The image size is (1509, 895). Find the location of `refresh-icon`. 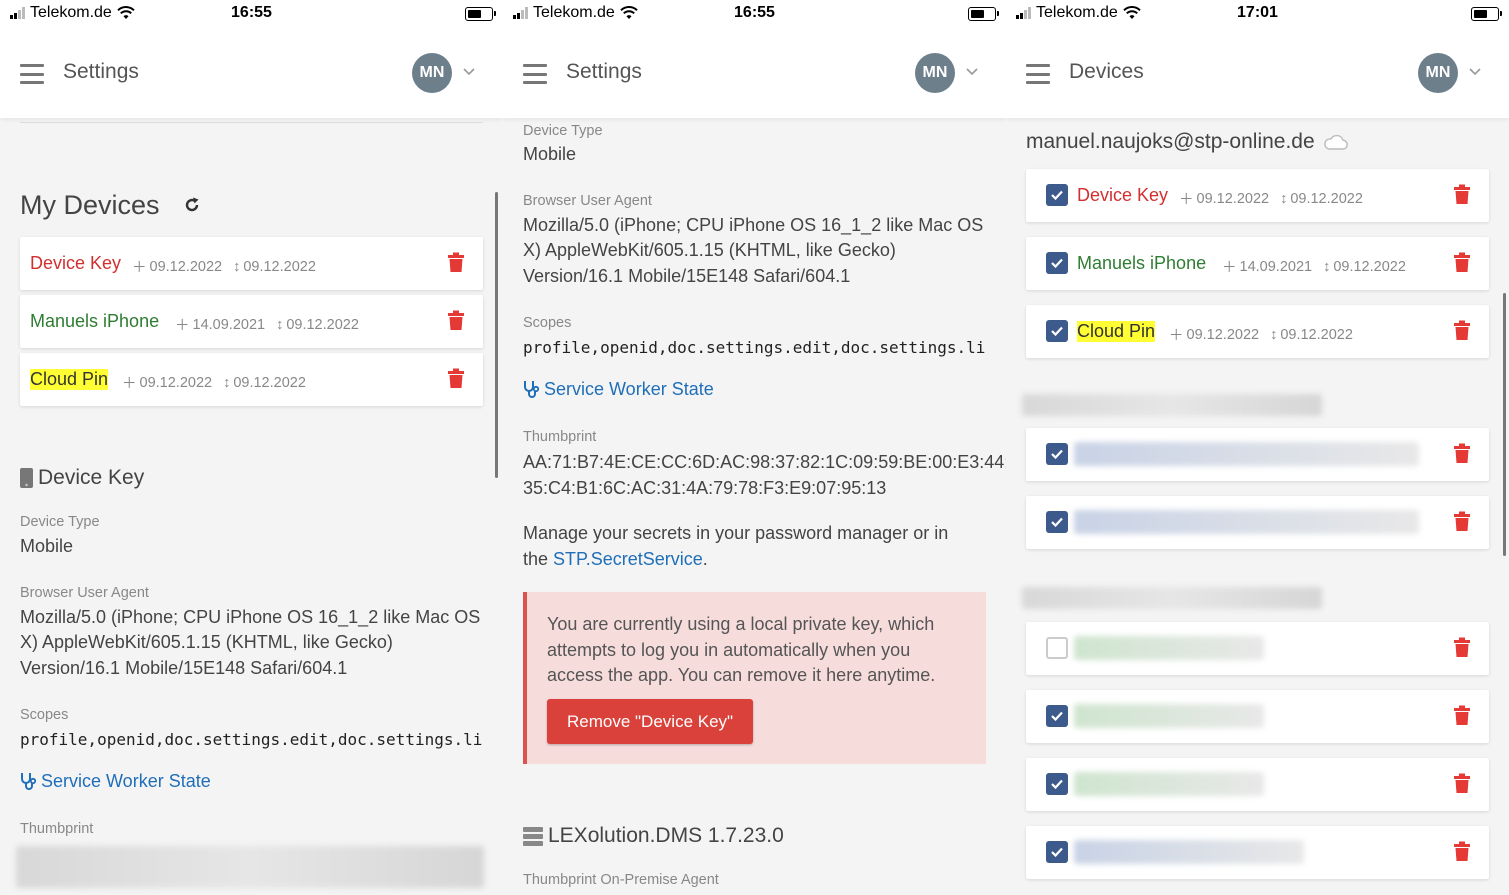

refresh-icon is located at coordinates (192, 205).